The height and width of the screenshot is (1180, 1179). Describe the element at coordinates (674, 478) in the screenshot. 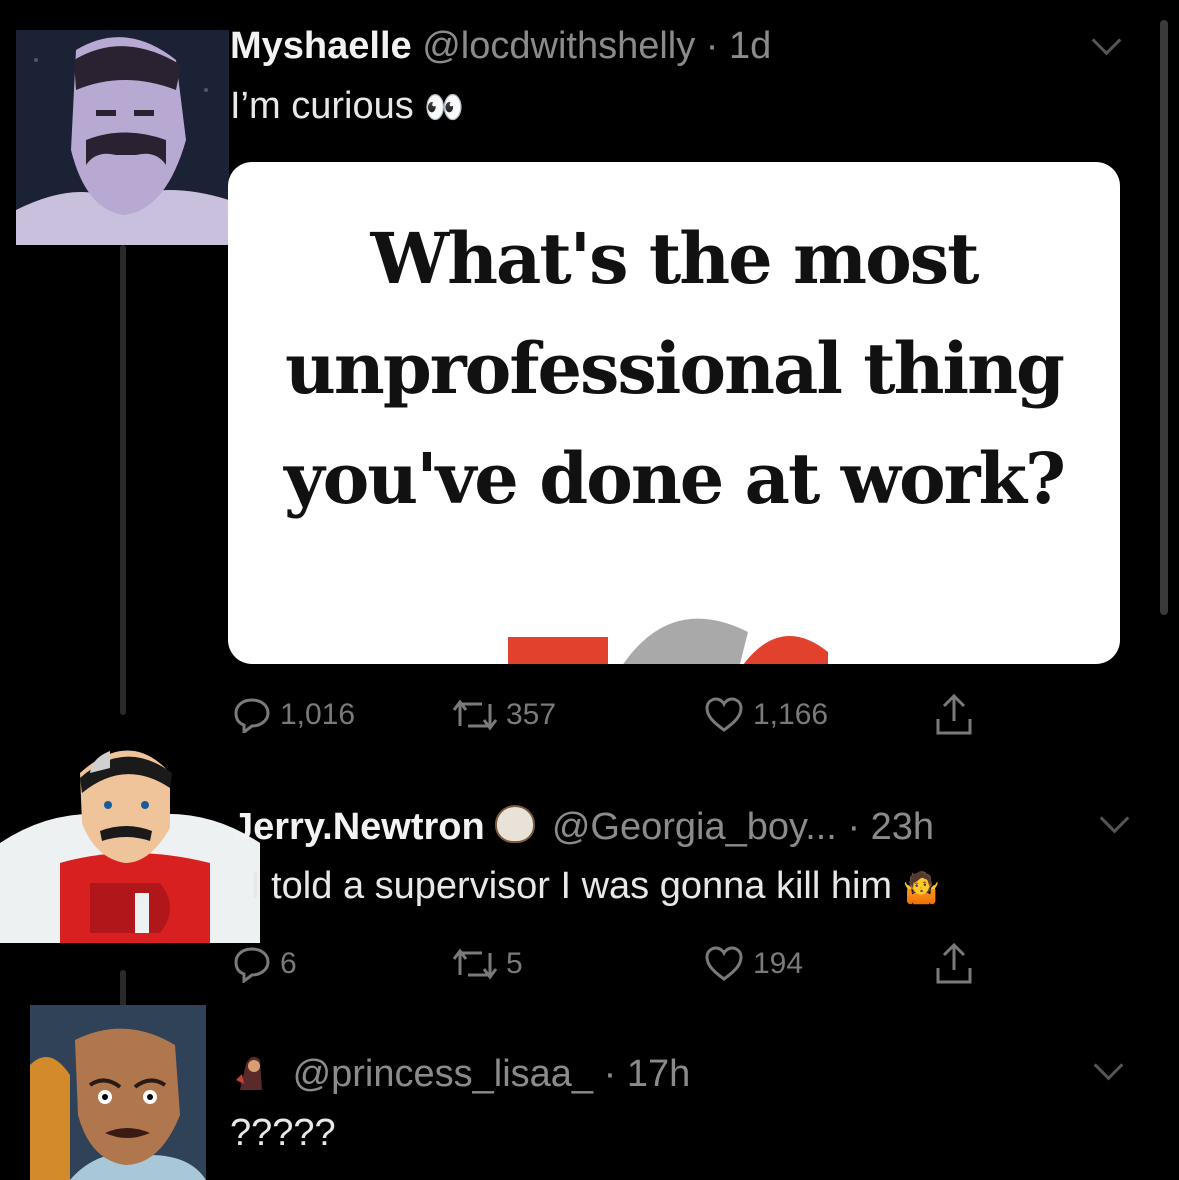

I see `card-line: you've done at work?` at that location.